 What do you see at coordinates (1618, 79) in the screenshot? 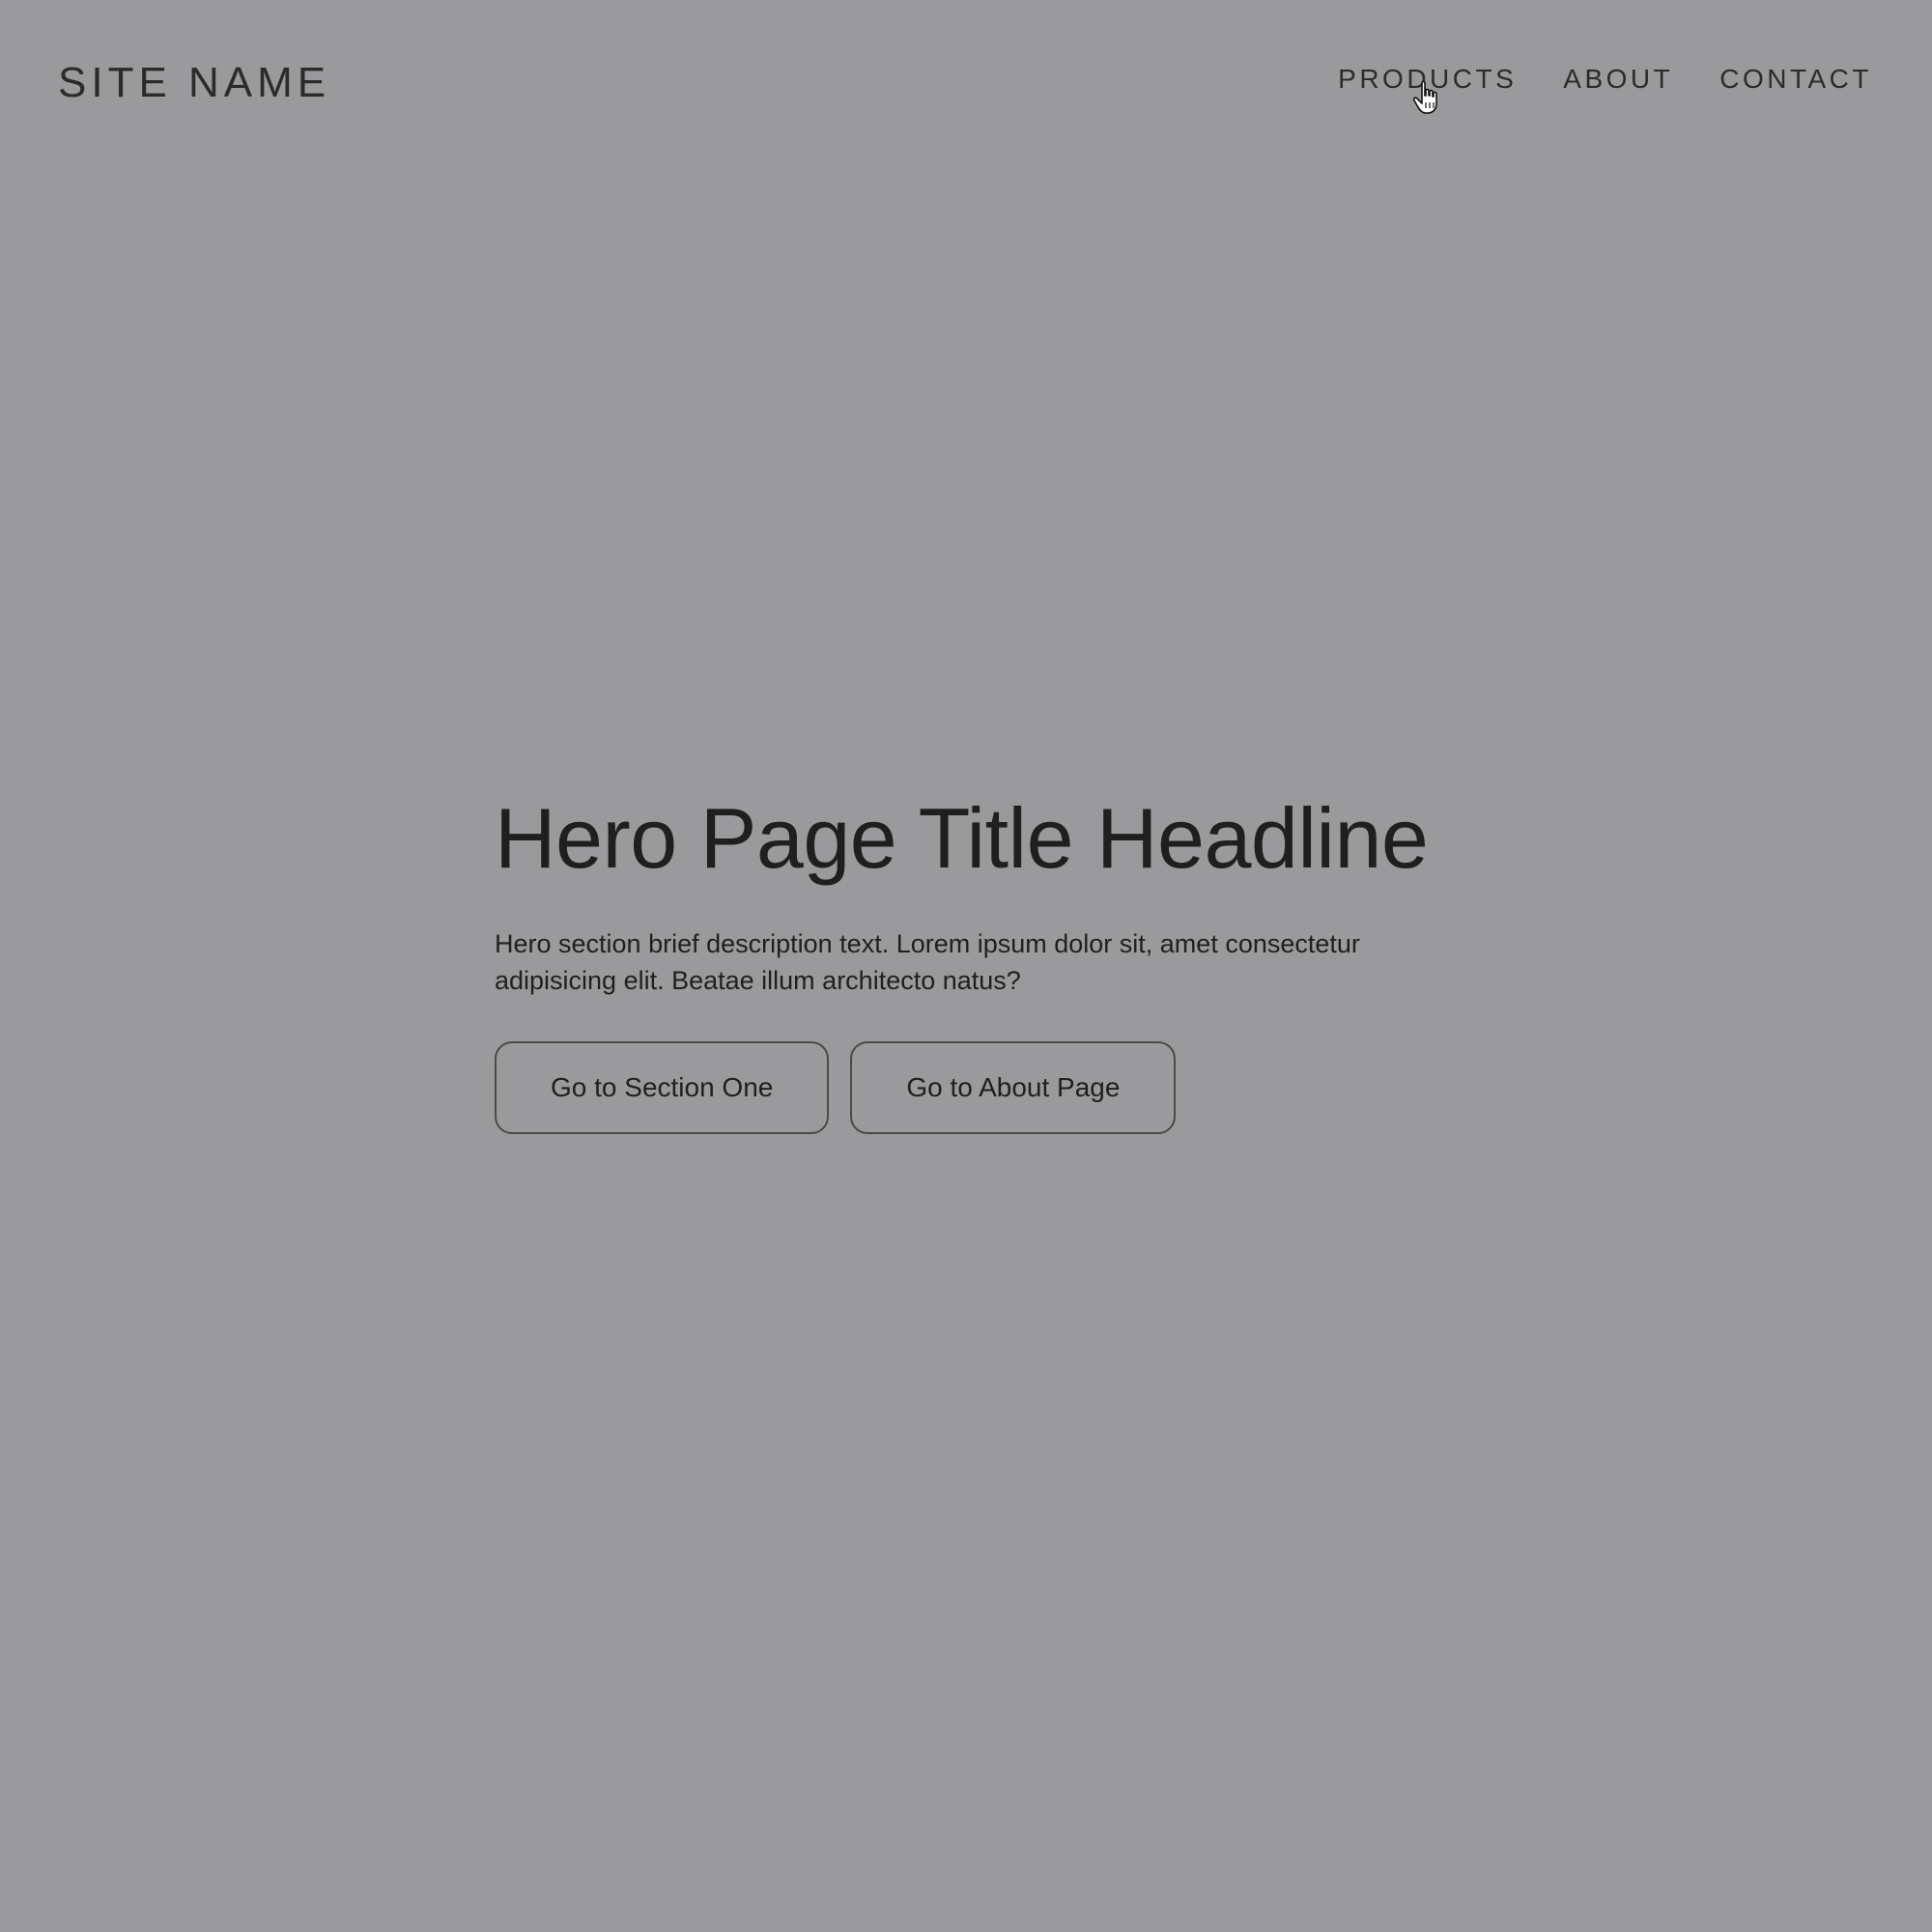
I see `nav-item-about: ABOUT` at bounding box center [1618, 79].